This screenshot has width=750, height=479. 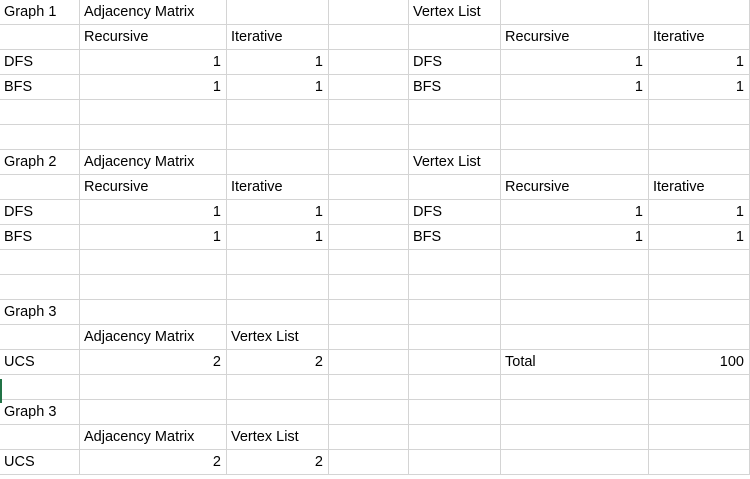 I want to click on cell-g16, so click(x=699, y=387).